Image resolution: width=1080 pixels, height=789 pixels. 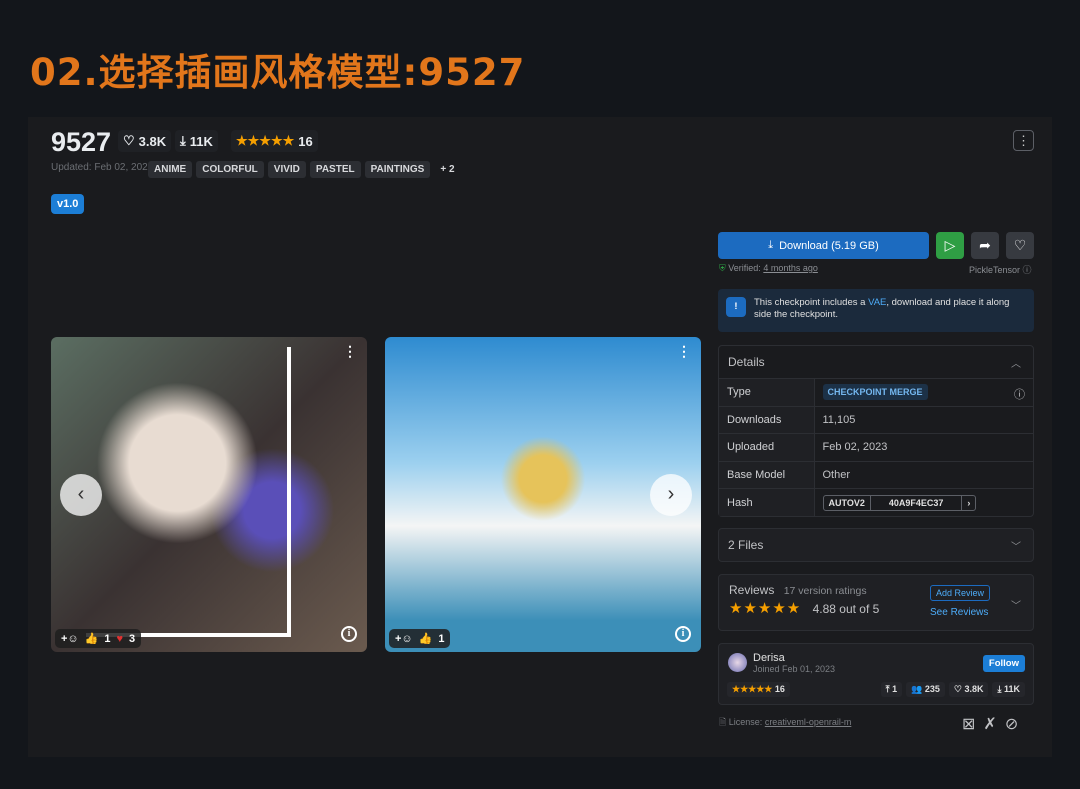 I want to click on reactions-bar: +☺ 👍 1 ♥ 3, so click(x=98, y=638).